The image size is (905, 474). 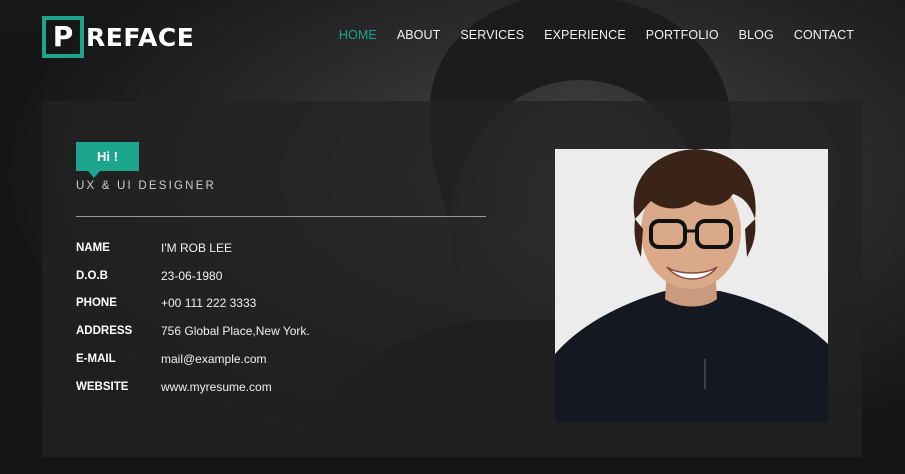 I want to click on logo-mark: P, so click(x=63, y=37).